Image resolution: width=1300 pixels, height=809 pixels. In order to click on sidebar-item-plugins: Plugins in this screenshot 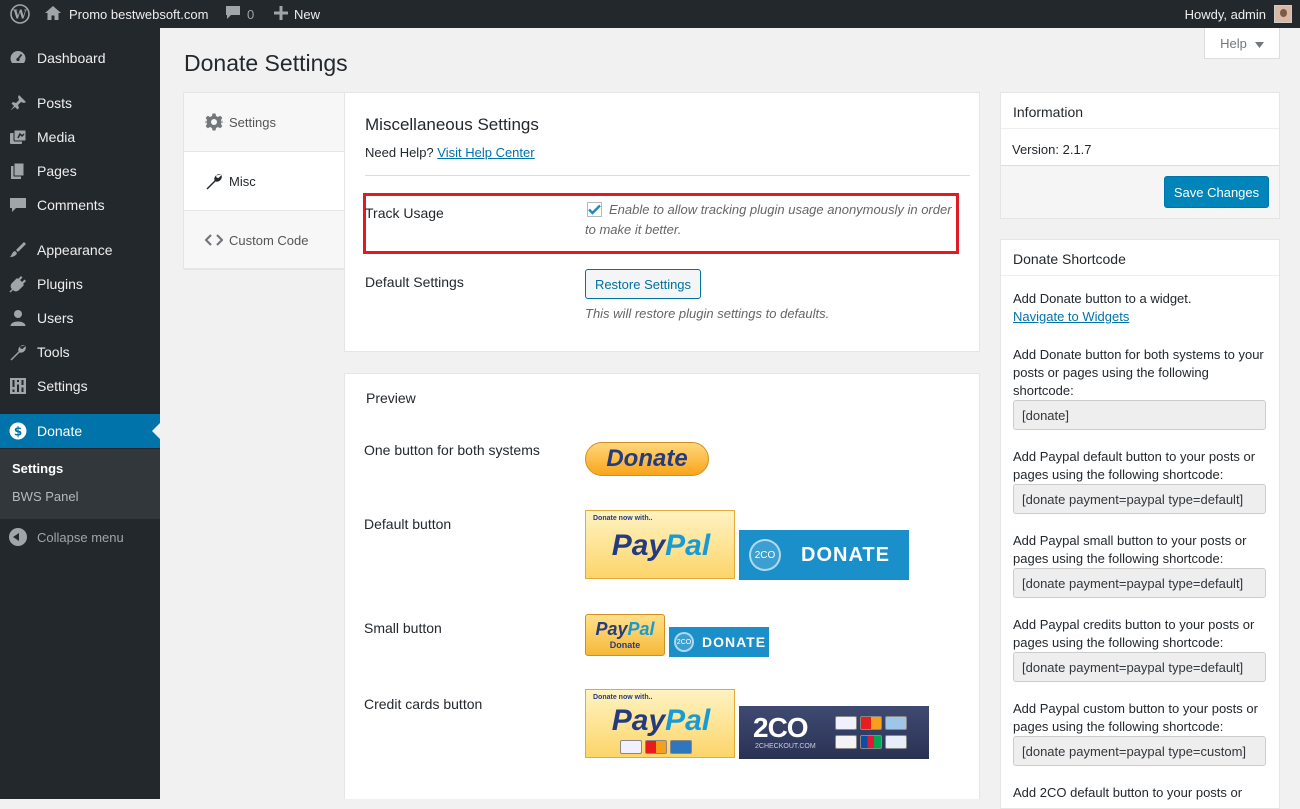, I will do `click(80, 284)`.